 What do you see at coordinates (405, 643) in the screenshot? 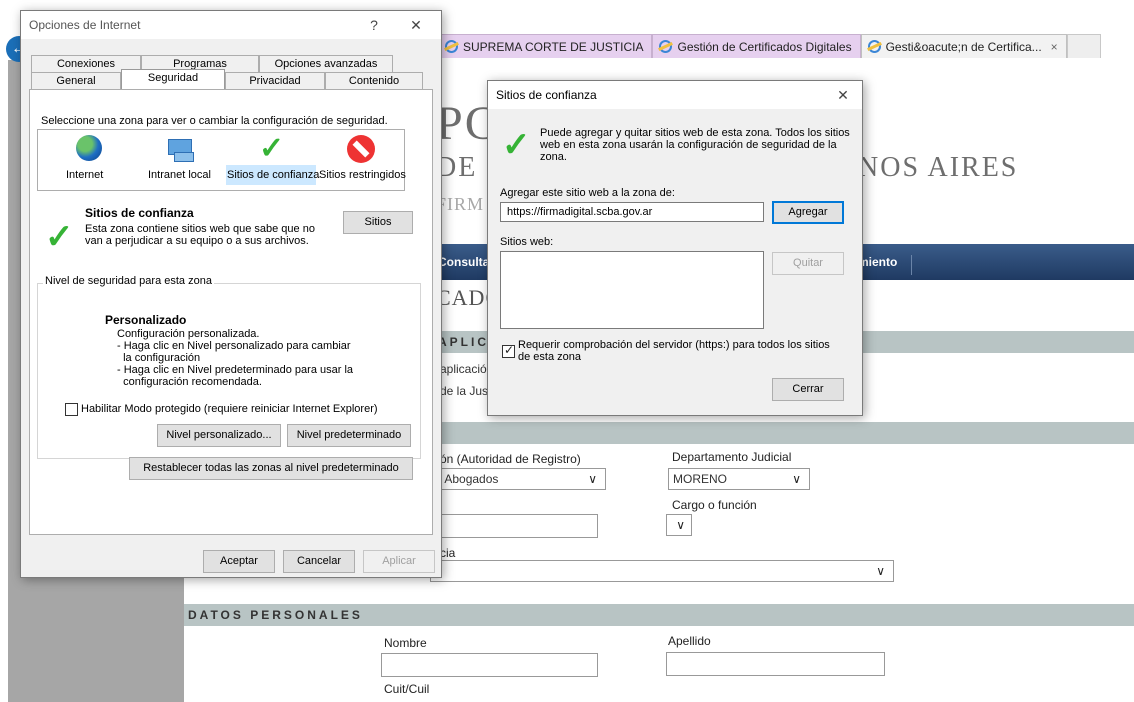
I see `nombre-label: Nombre` at bounding box center [405, 643].